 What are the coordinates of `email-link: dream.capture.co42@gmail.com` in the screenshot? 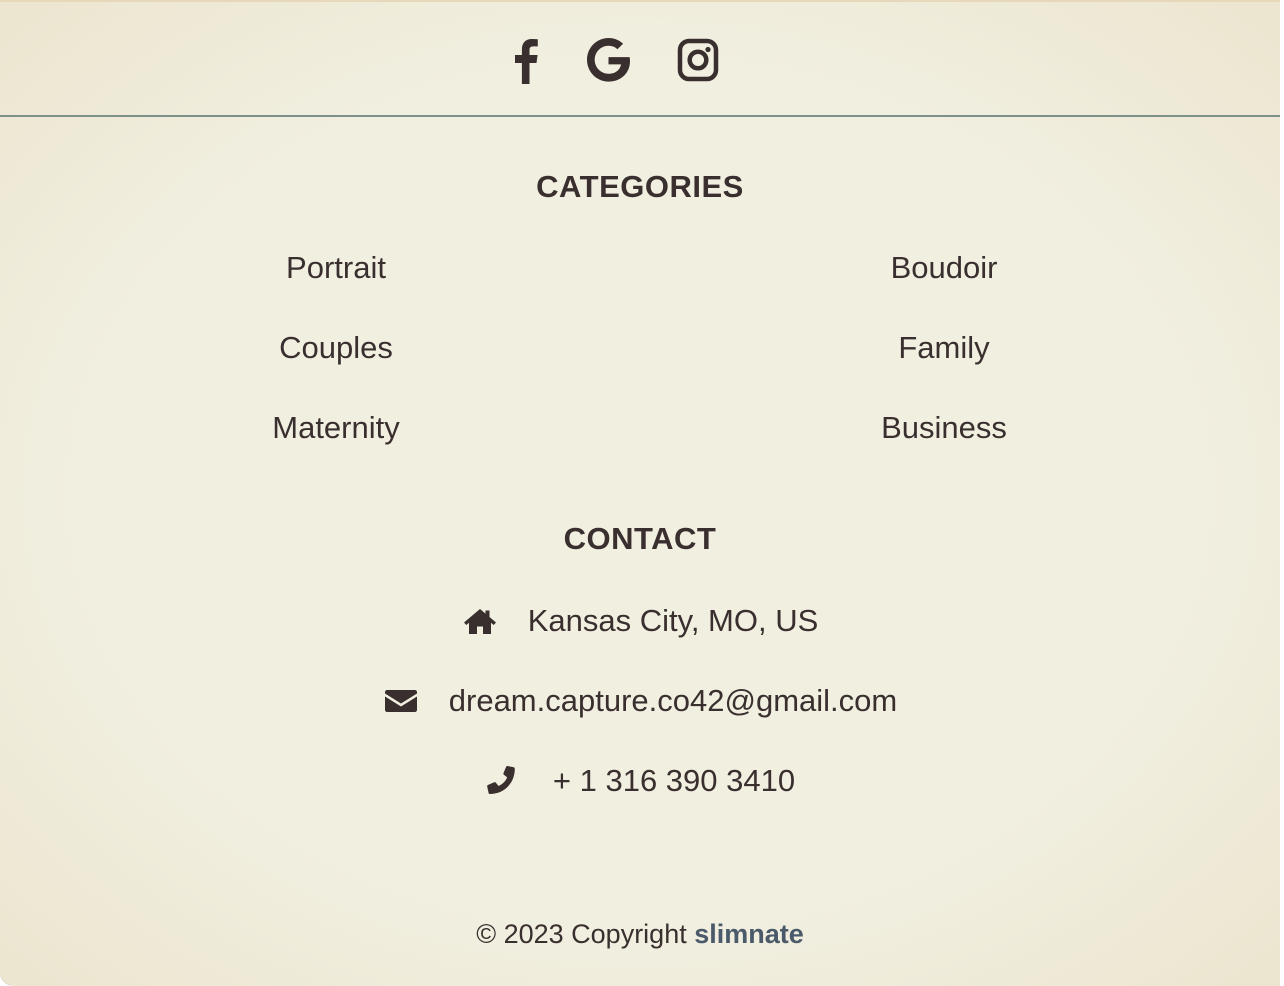 It's located at (673, 701).